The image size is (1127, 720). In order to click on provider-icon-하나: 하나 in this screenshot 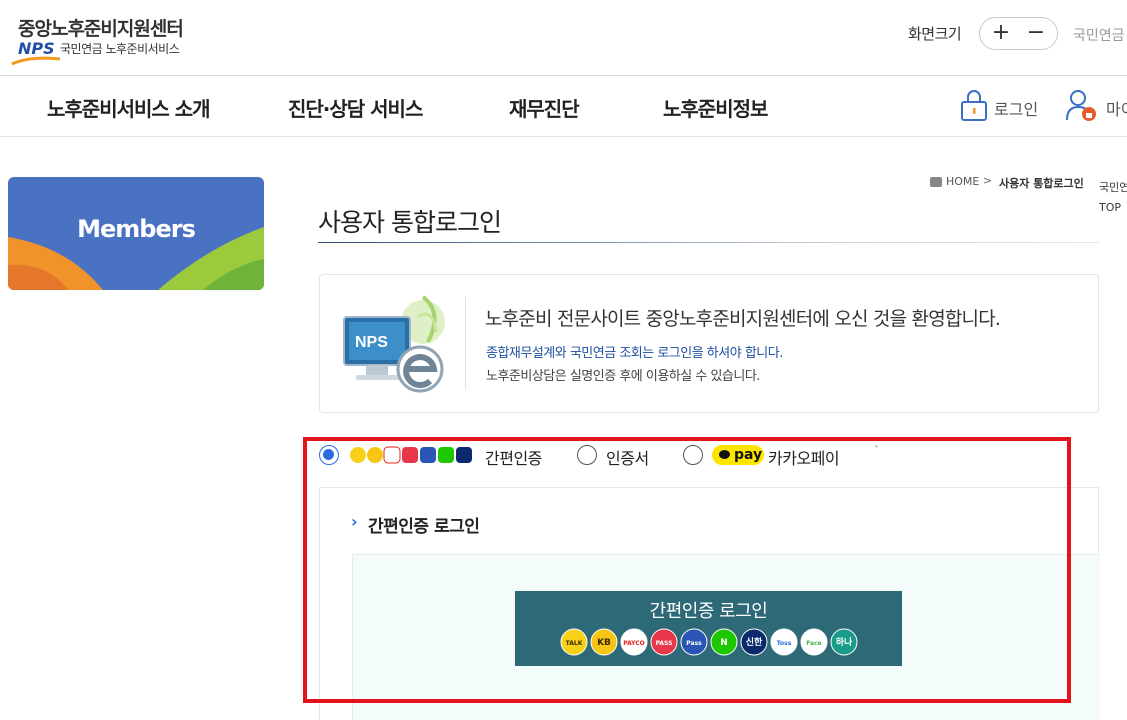, I will do `click(844, 642)`.